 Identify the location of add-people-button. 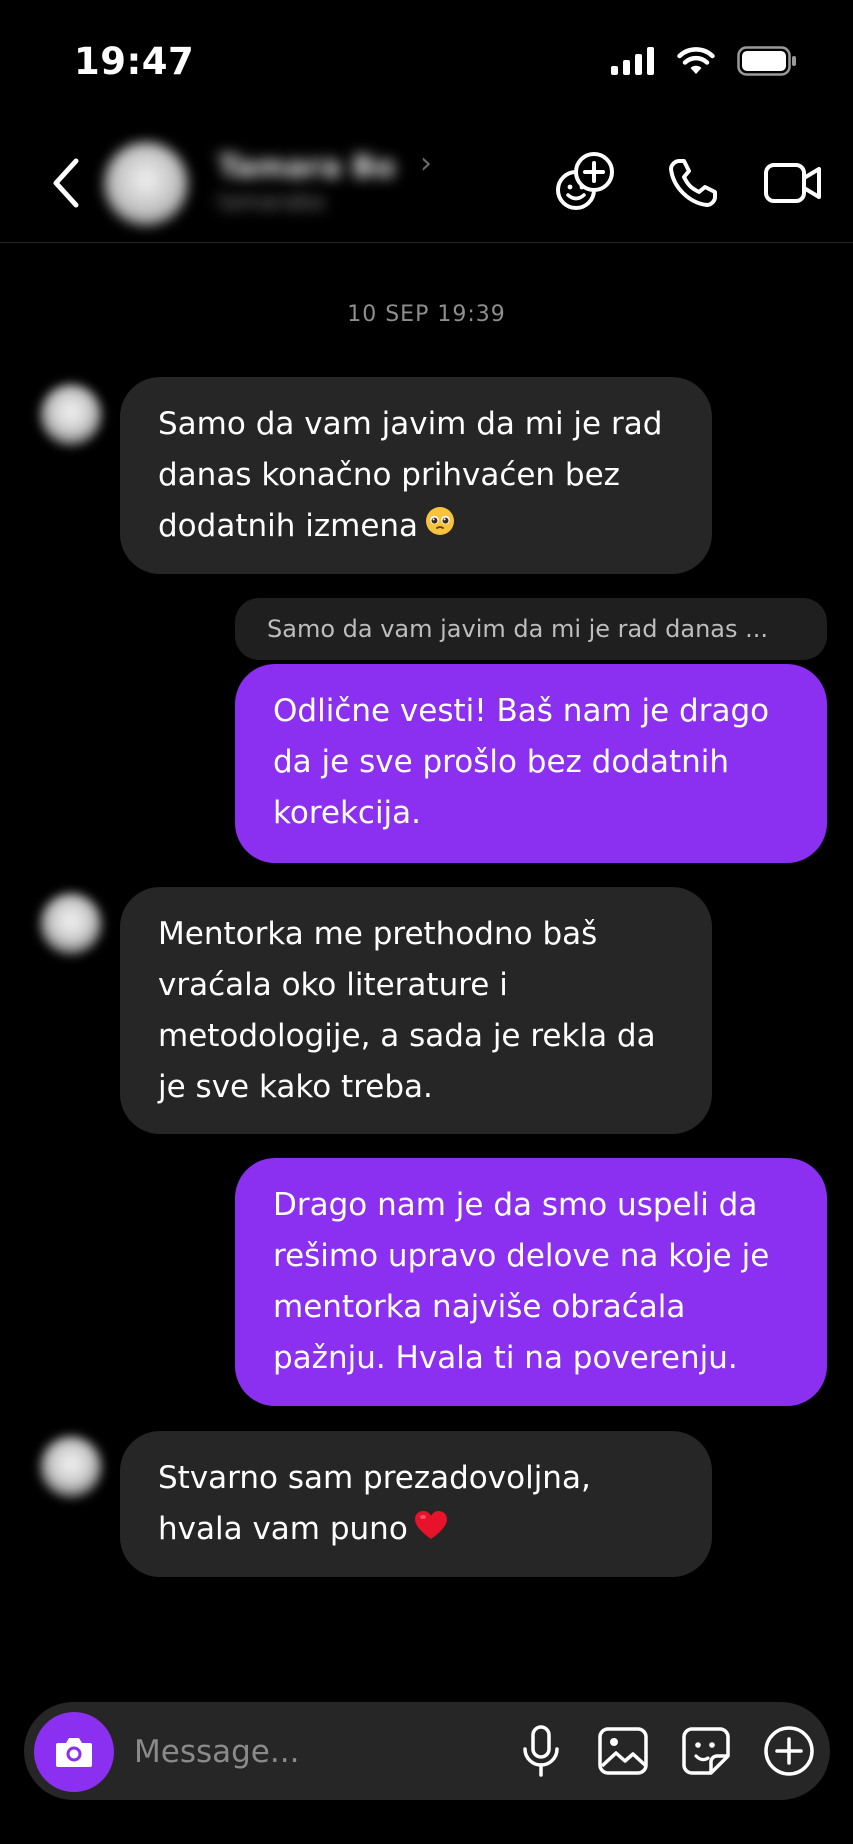
(585, 183).